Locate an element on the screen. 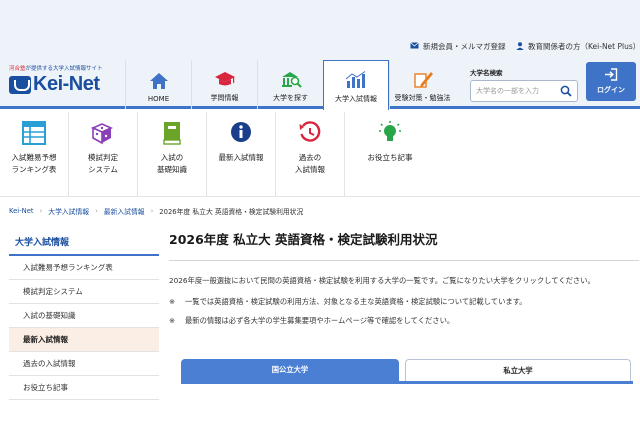  logo-mark-icon is located at coordinates (20, 84).